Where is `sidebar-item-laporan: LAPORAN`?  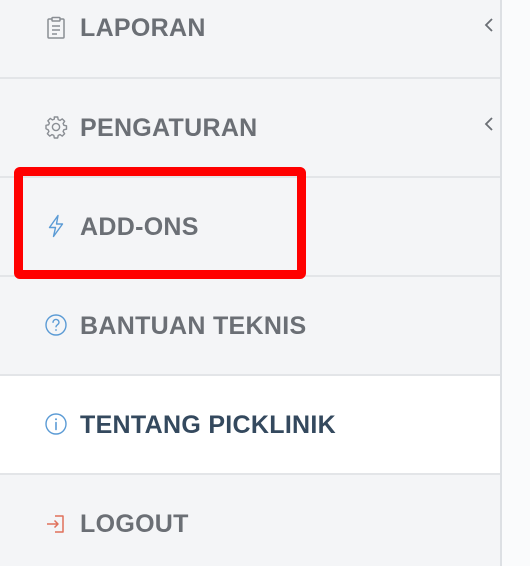 sidebar-item-laporan: LAPORAN is located at coordinates (250, 39).